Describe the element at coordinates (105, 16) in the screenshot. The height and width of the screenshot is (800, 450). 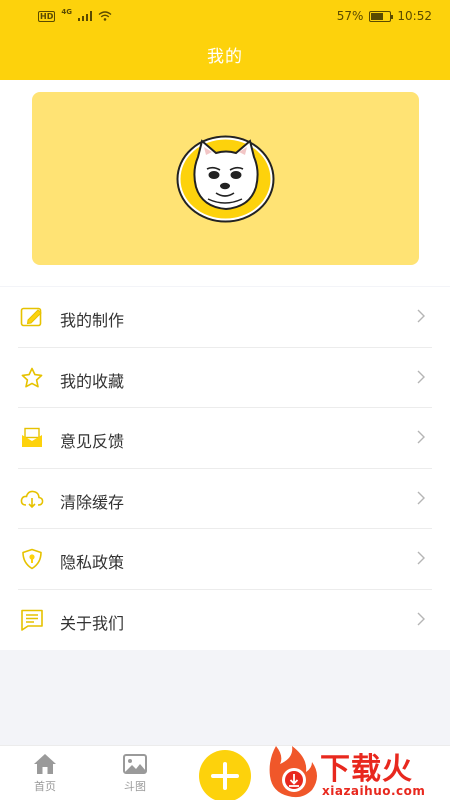
I see `wifi-icon` at that location.